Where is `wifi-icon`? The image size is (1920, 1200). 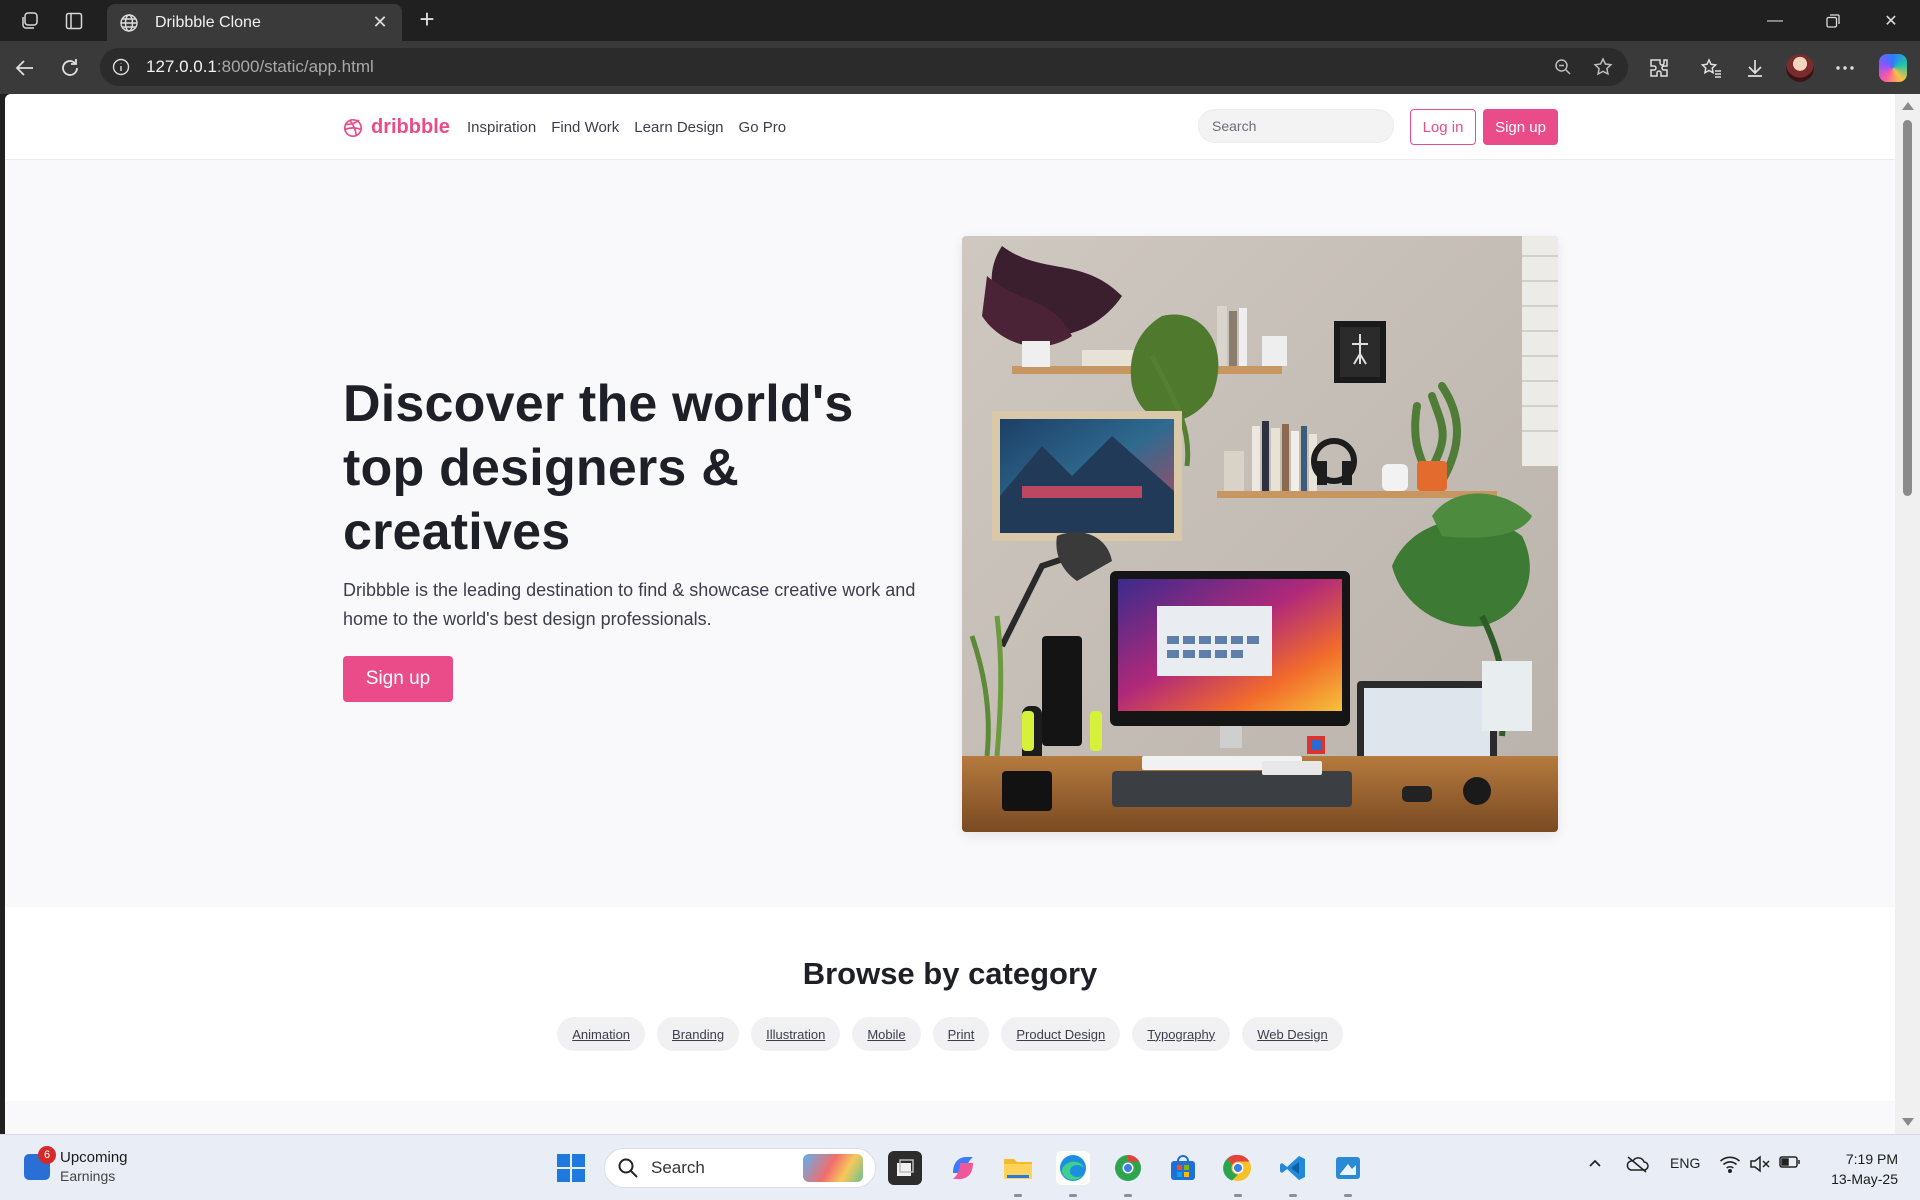 wifi-icon is located at coordinates (1730, 1164).